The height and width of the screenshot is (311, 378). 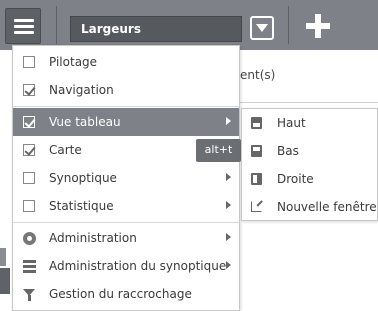 I want to click on shortcut-tooltip: alt+t, so click(x=218, y=150).